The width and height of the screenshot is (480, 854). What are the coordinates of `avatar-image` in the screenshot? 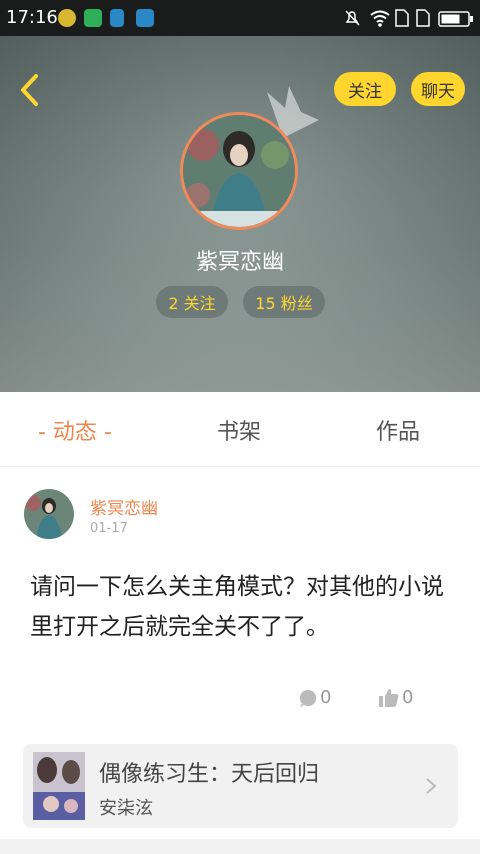 It's located at (239, 171).